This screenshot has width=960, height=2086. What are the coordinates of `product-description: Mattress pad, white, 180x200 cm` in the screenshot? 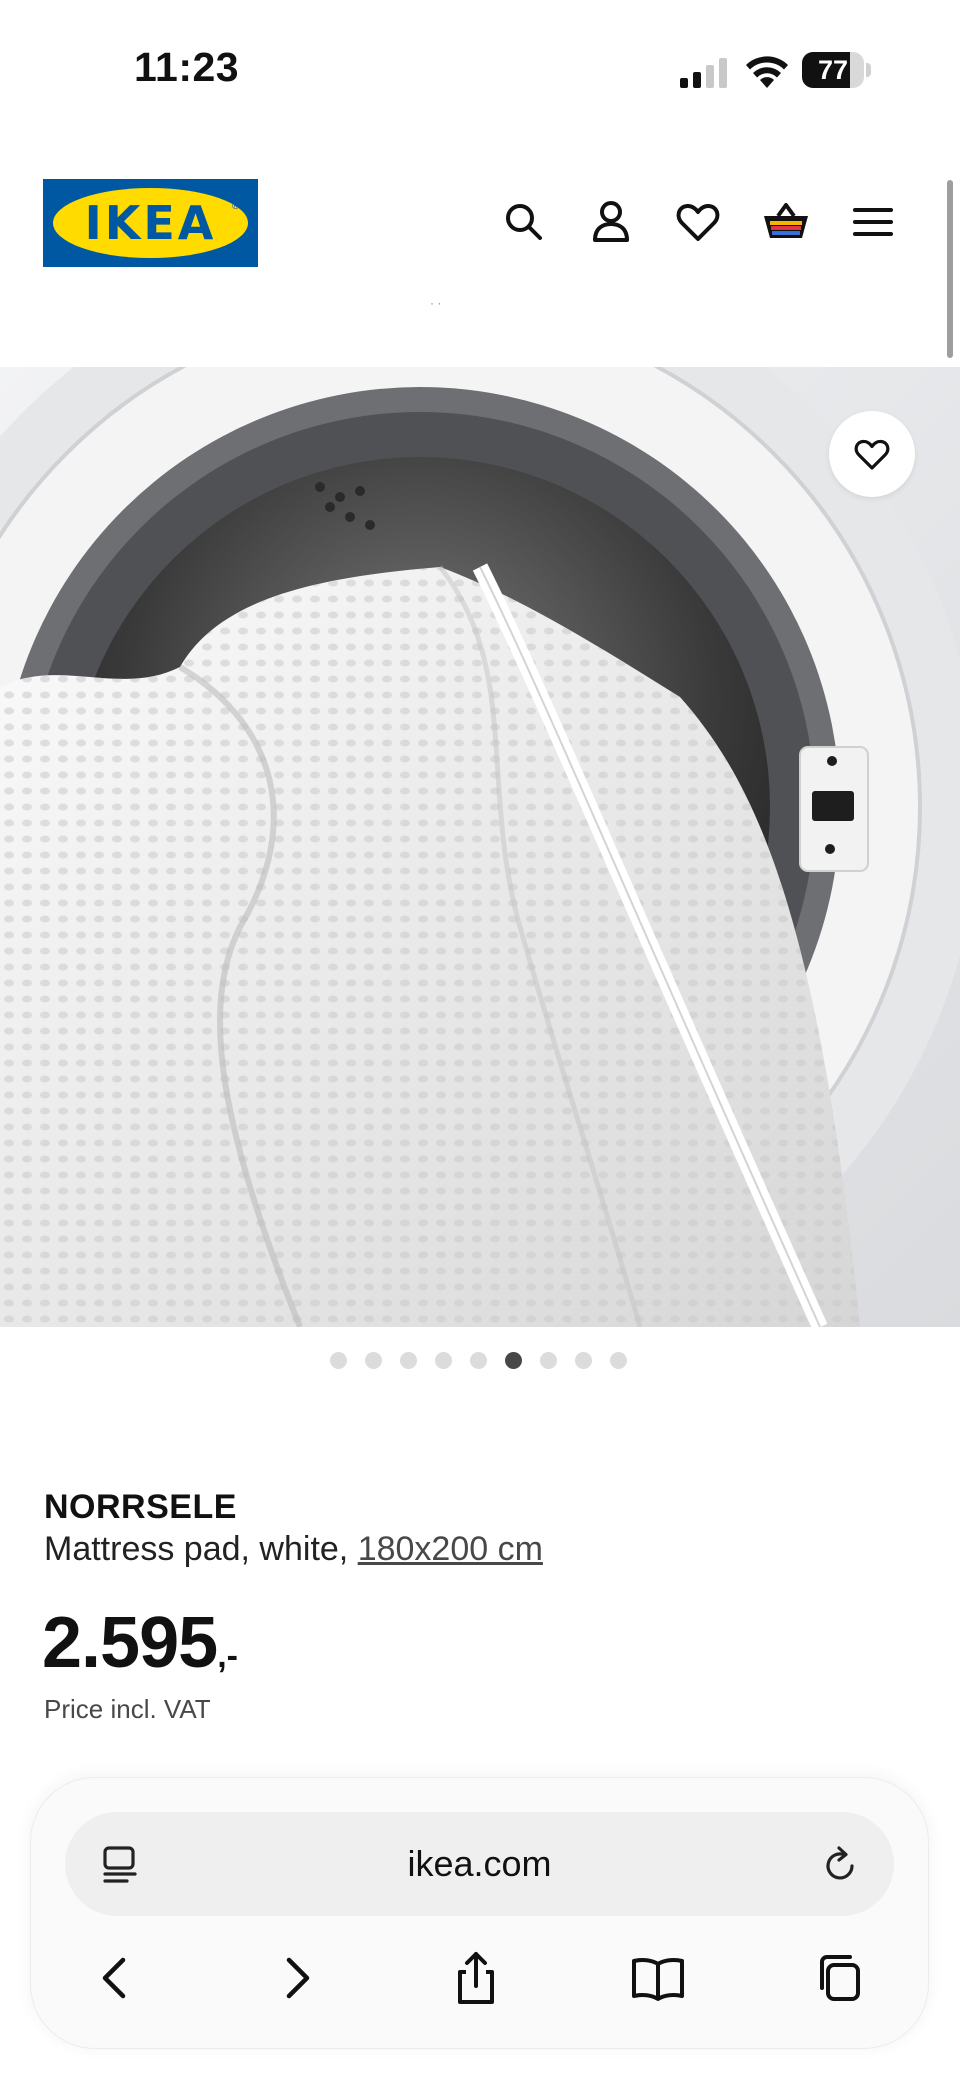 It's located at (293, 1549).